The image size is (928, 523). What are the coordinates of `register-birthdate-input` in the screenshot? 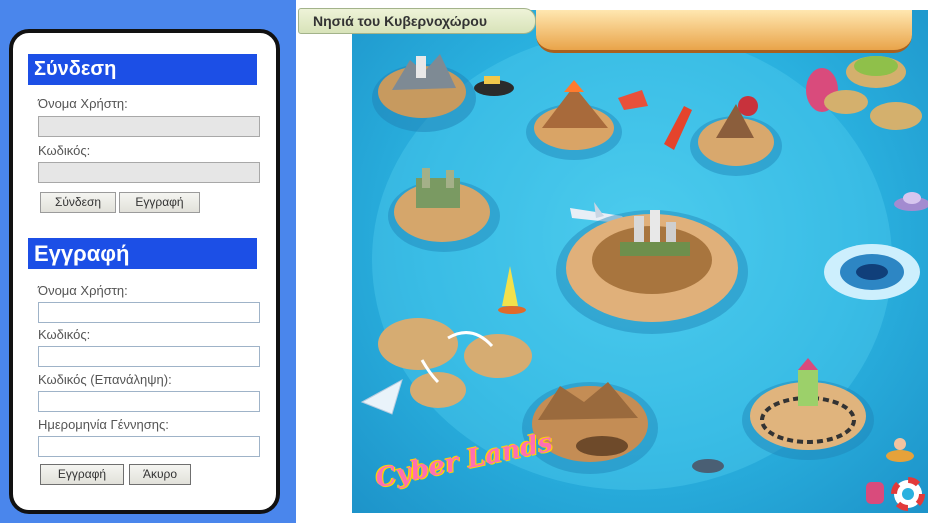 It's located at (149, 446).